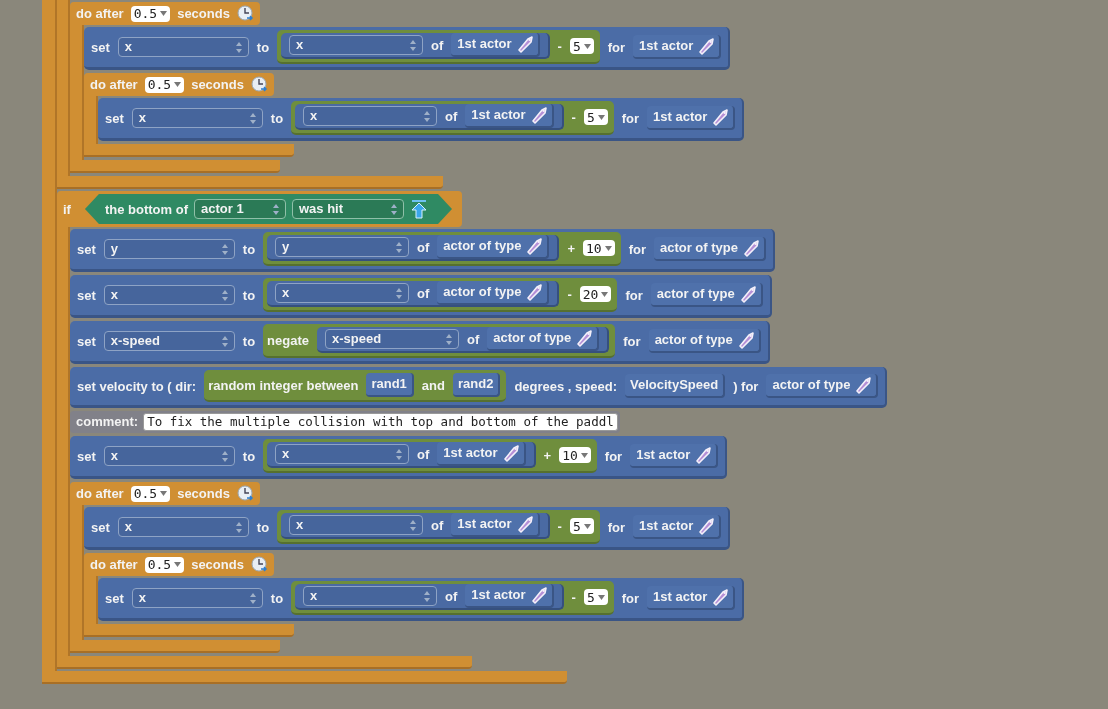 The width and height of the screenshot is (1108, 709). I want to click on number-field: 20, so click(595, 294).